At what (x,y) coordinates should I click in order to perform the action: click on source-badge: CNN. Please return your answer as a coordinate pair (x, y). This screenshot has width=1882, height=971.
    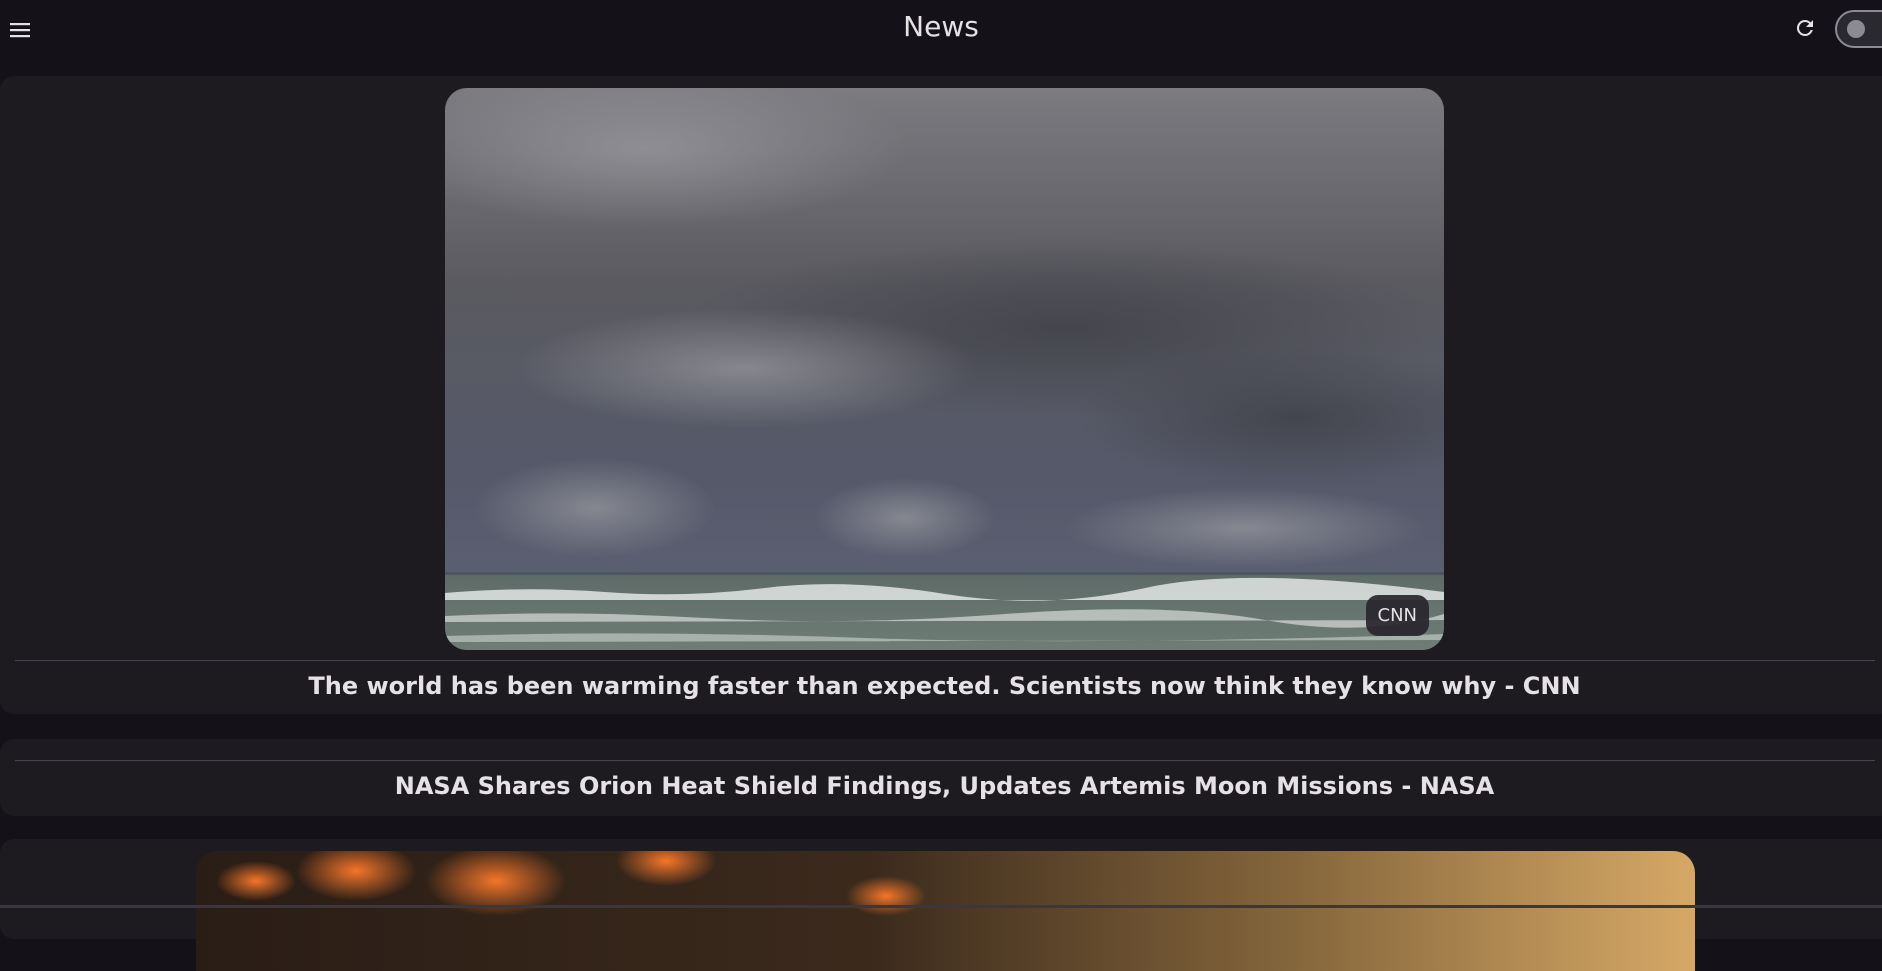
    Looking at the image, I should click on (1397, 615).